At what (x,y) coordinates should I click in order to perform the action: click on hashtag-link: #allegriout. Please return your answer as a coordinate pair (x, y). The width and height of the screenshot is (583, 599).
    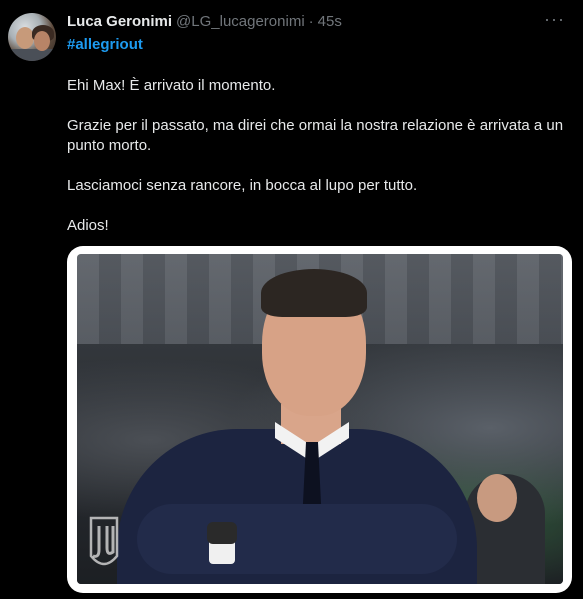
    Looking at the image, I should click on (105, 44).